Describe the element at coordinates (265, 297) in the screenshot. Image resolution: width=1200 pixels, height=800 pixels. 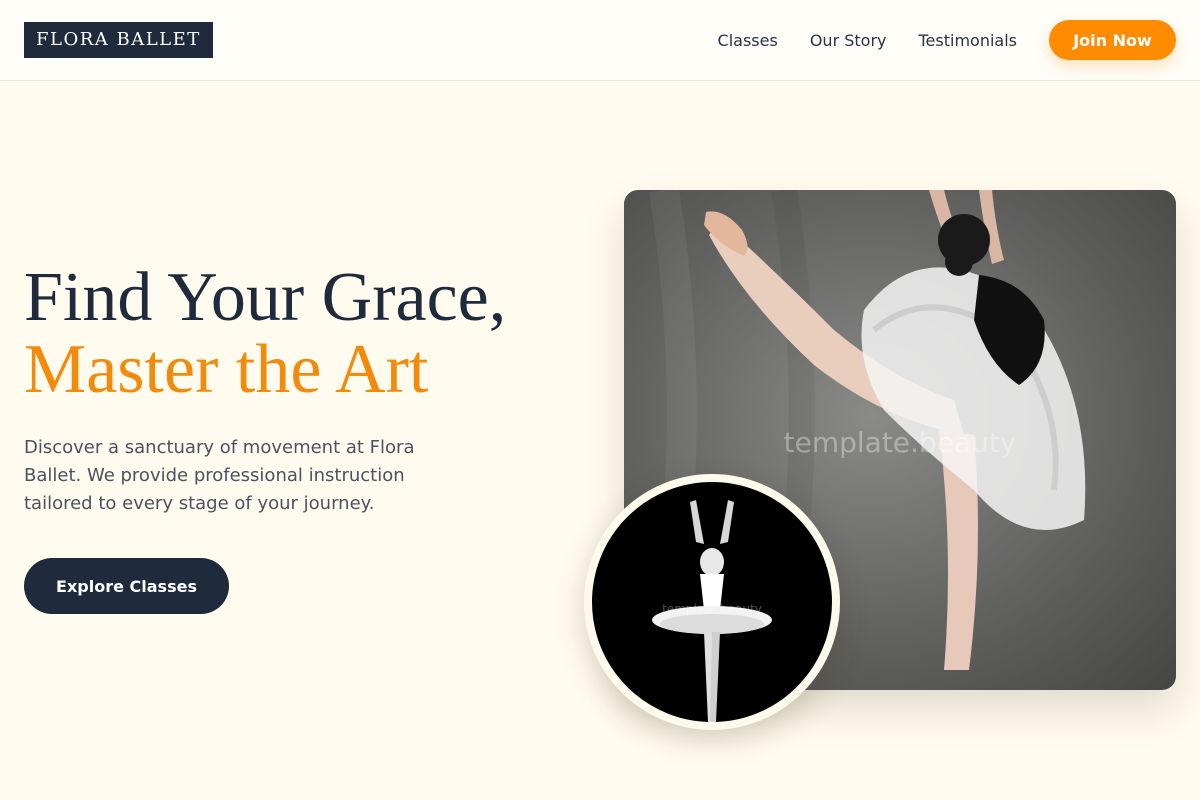
I see `hero-title-line1: Find Your Grace,` at that location.